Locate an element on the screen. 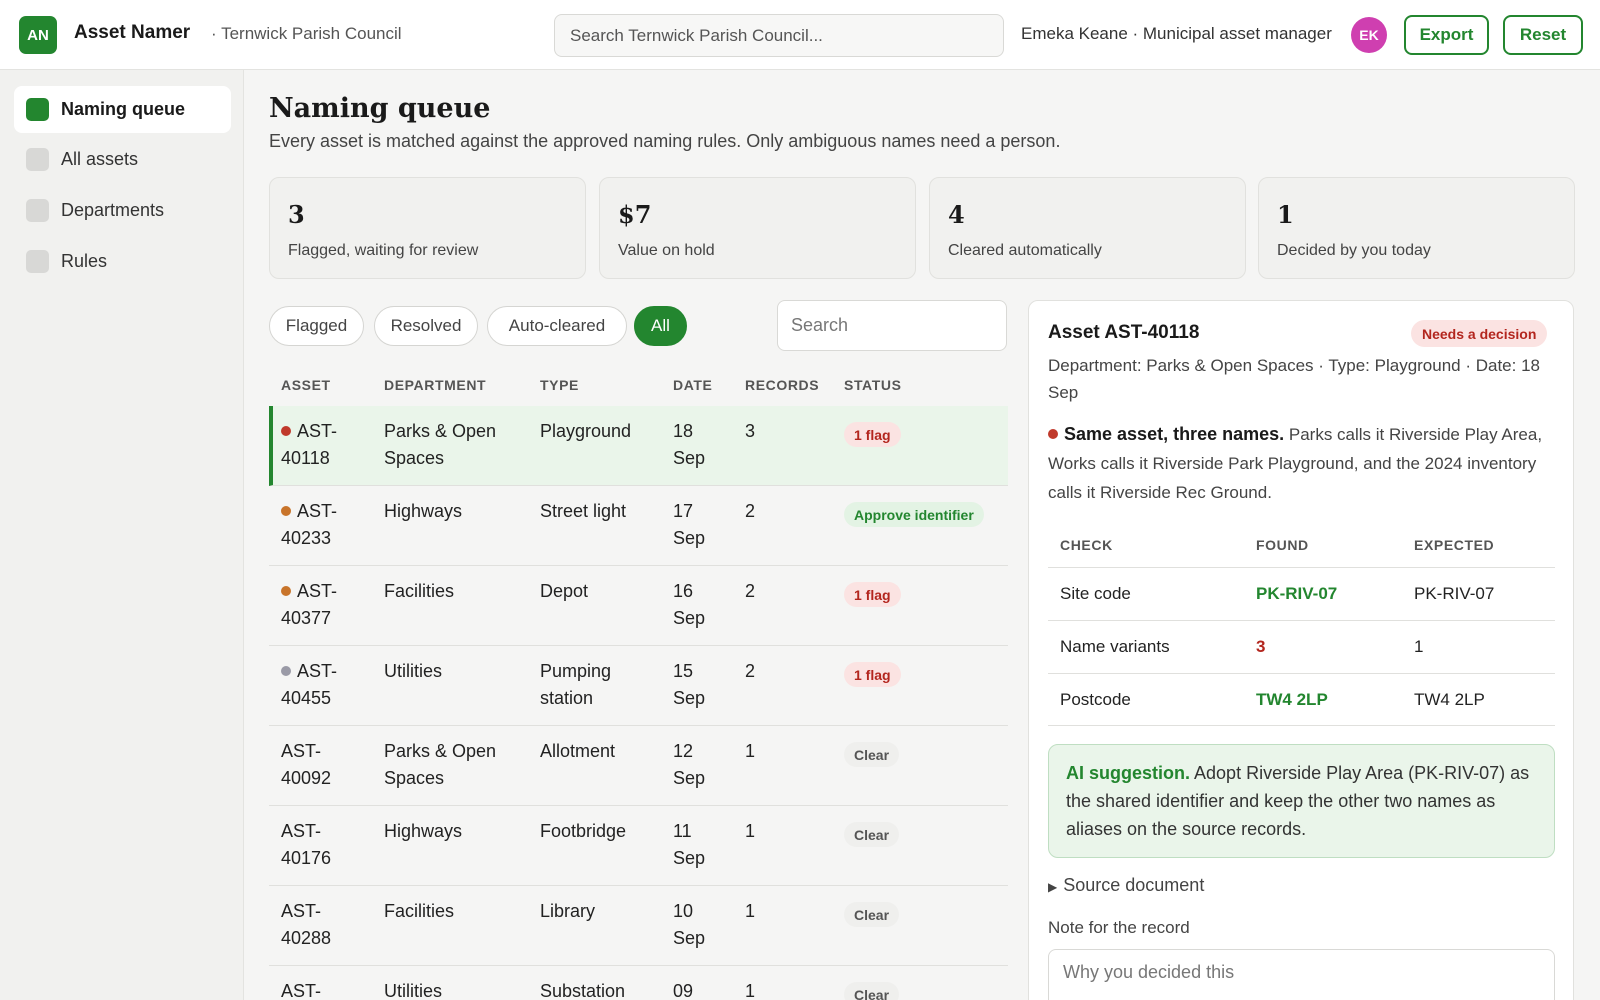 The width and height of the screenshot is (1600, 1000). stat-card-cleared: 4 Cleared automatically is located at coordinates (1087, 228).